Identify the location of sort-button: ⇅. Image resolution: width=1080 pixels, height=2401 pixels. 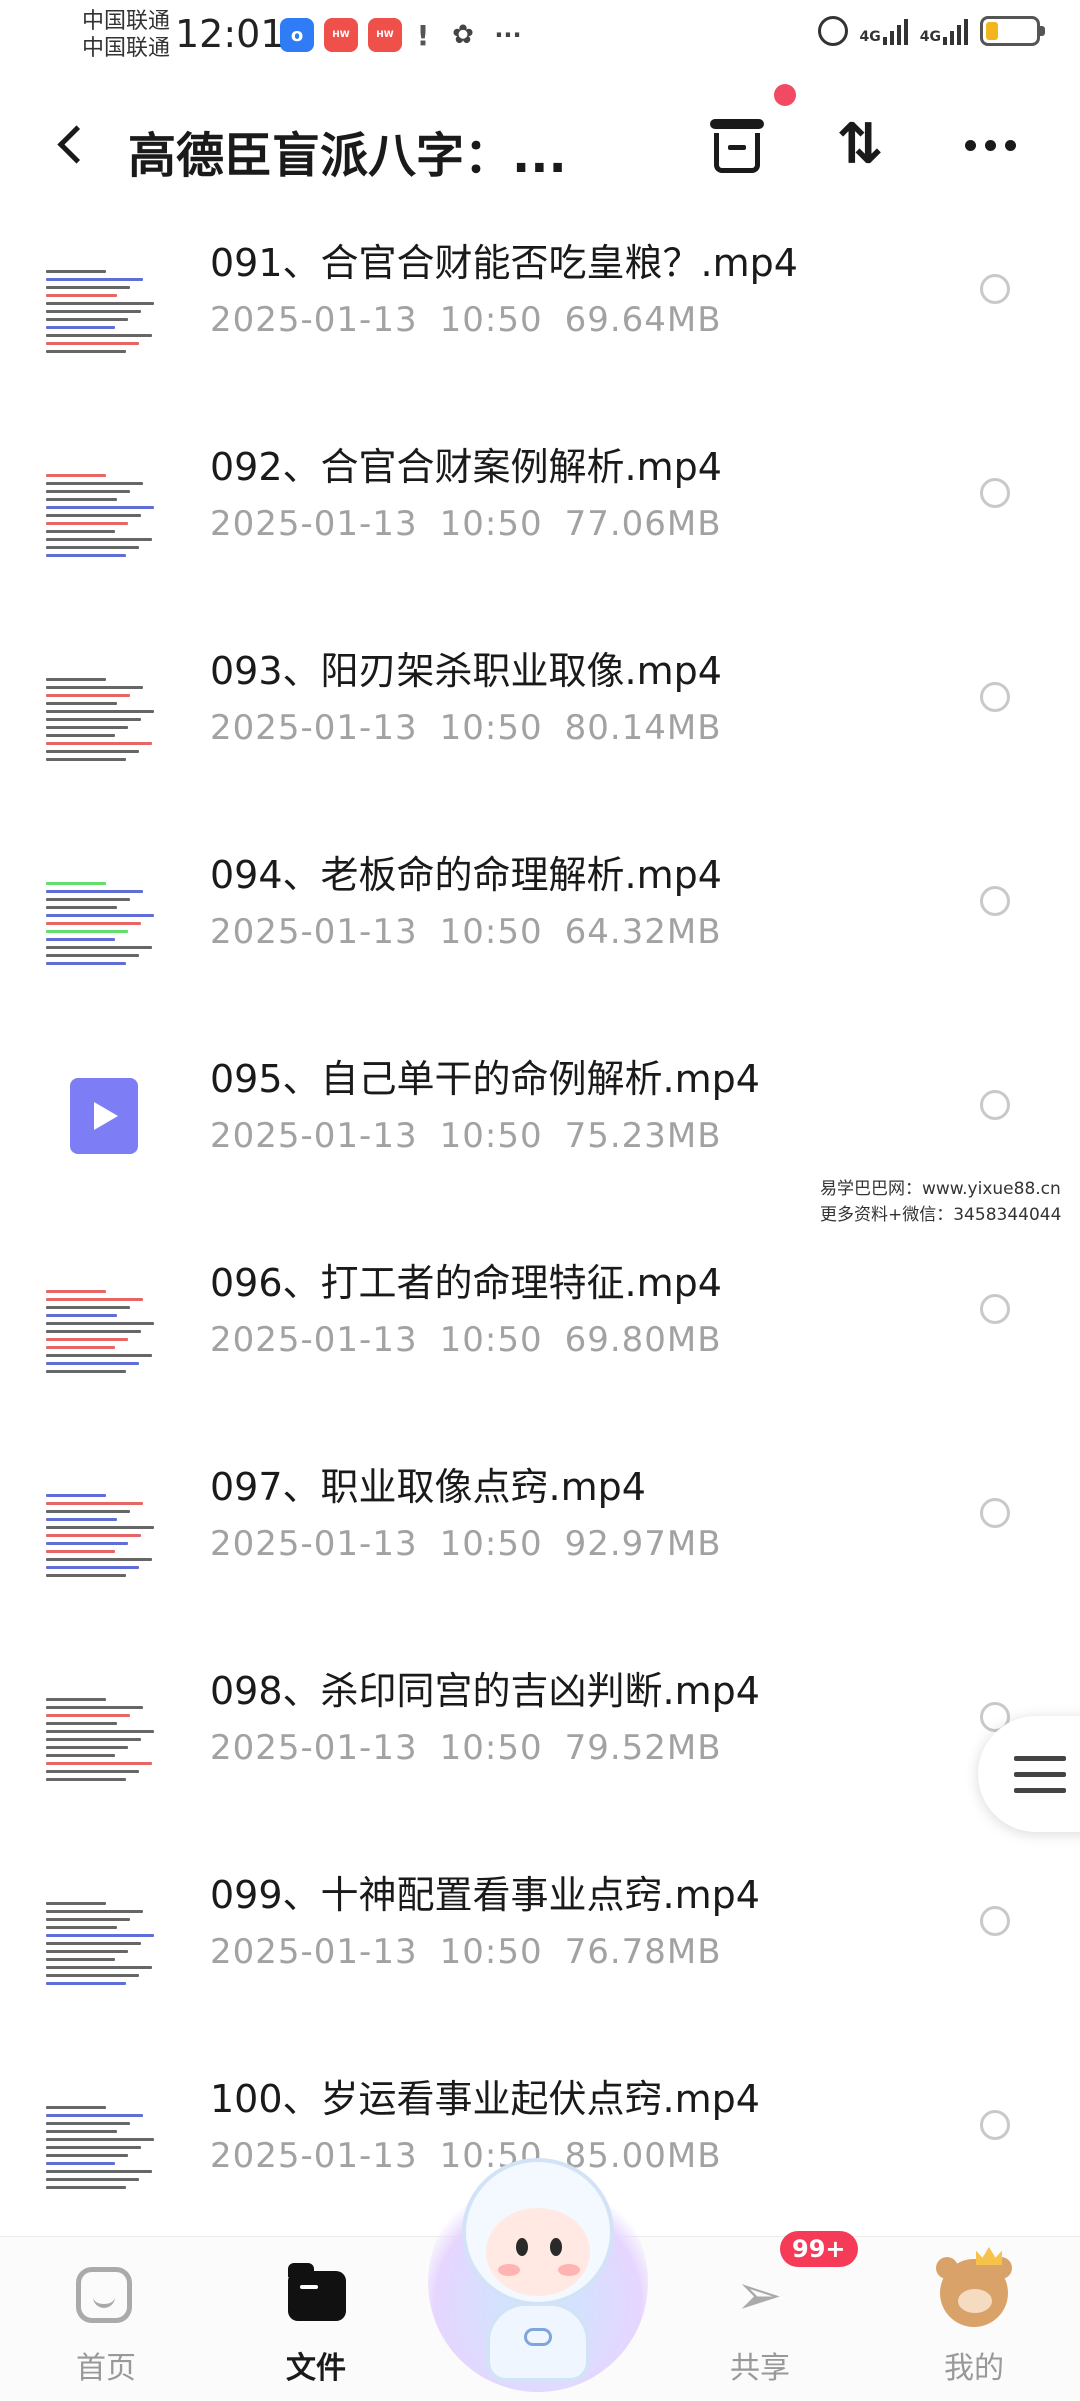
(860, 145).